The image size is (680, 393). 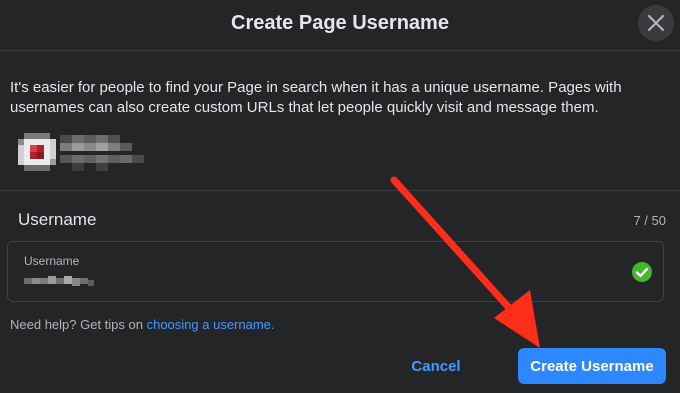 I want to click on username-value-pixelated, so click(x=59, y=281).